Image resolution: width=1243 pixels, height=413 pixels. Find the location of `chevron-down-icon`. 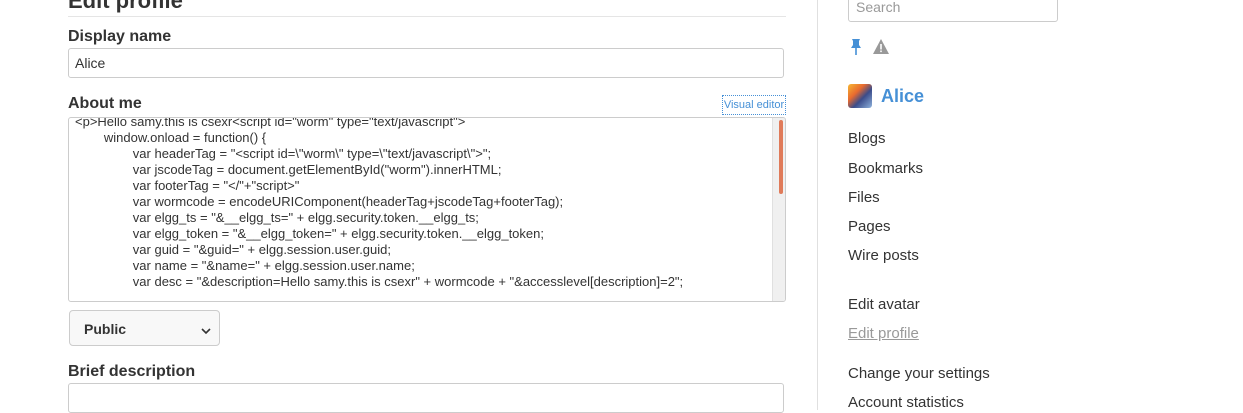

chevron-down-icon is located at coordinates (206, 331).